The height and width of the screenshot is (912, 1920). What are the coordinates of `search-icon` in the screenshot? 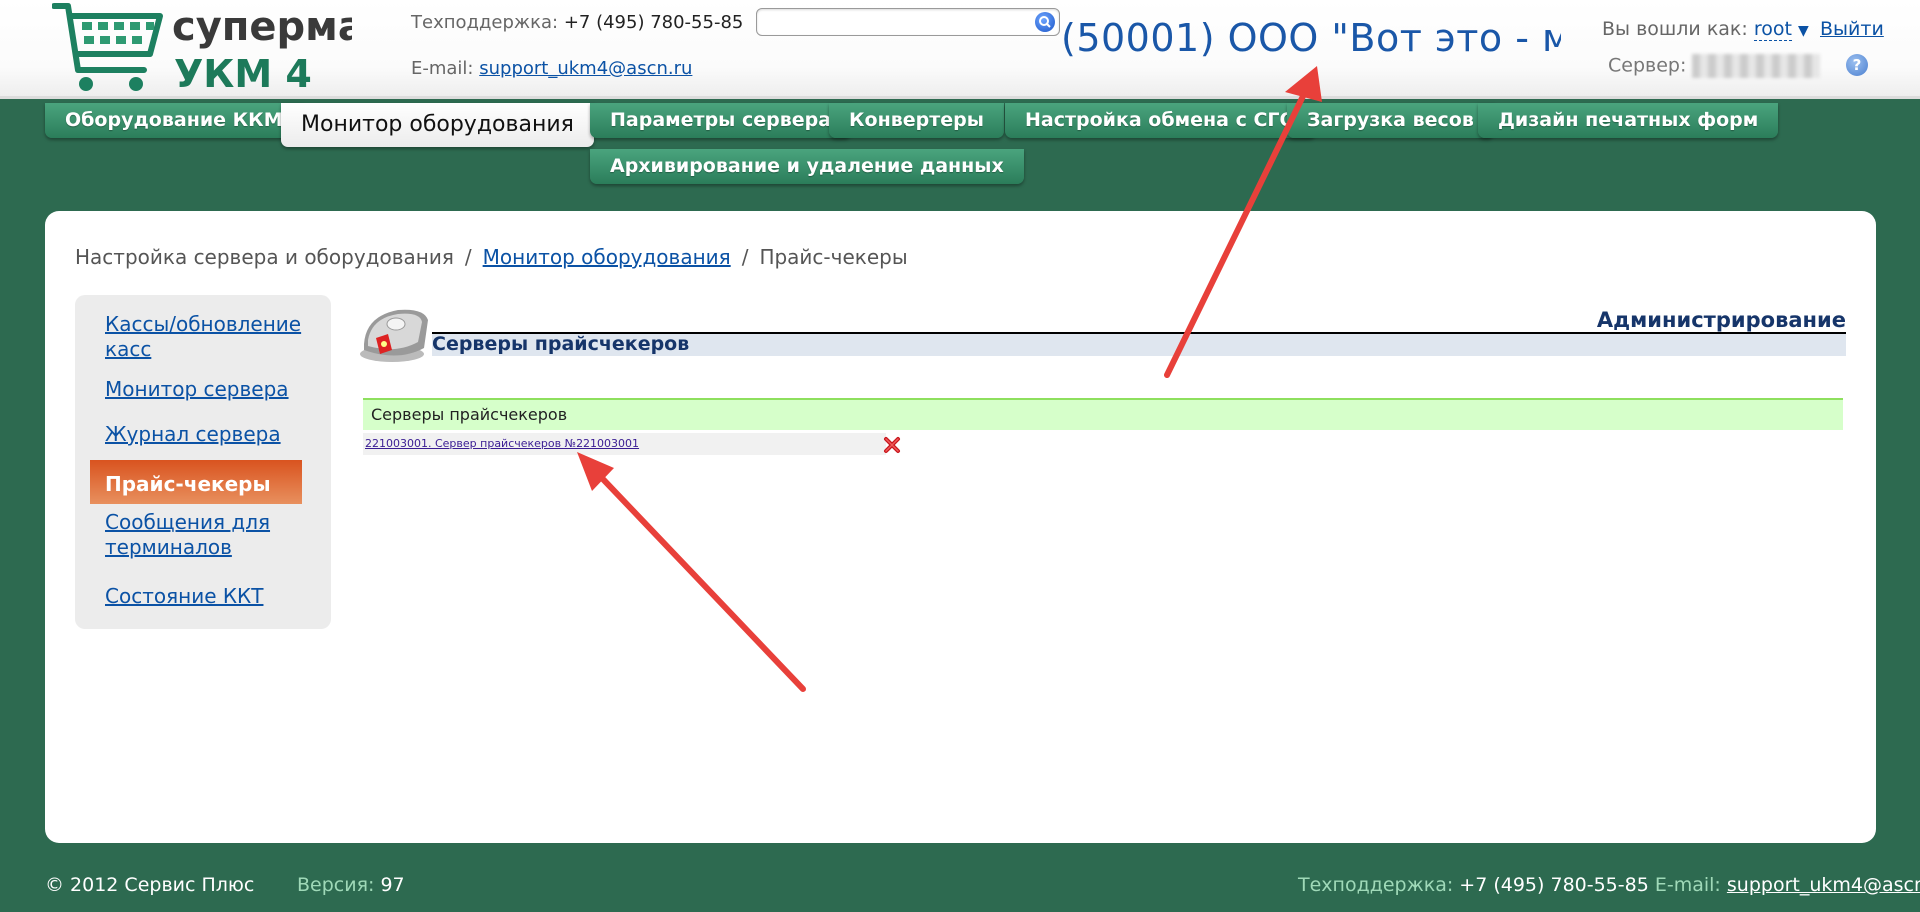 It's located at (1045, 22).